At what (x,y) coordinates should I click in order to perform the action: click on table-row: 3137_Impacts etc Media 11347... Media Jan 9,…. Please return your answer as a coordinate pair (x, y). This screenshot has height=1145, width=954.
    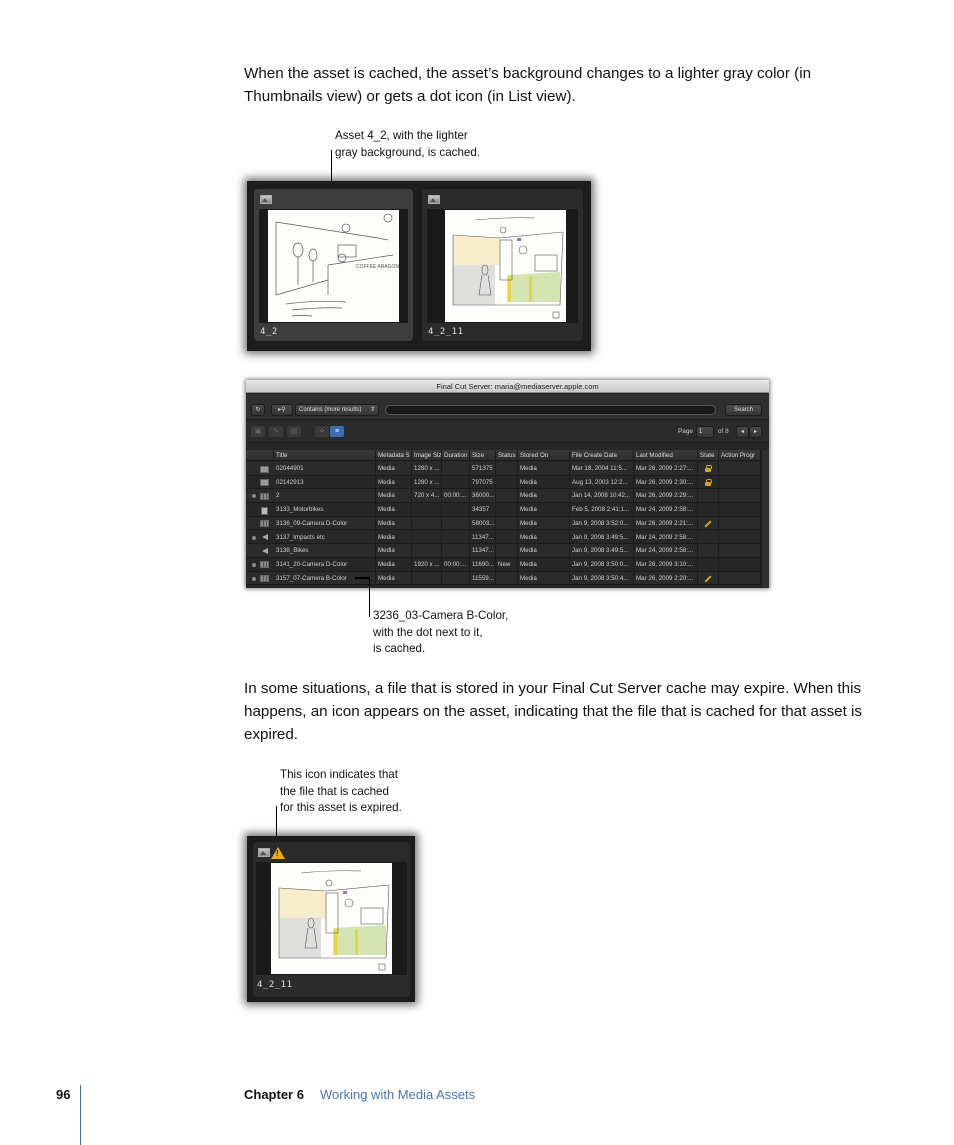
    Looking at the image, I should click on (503, 537).